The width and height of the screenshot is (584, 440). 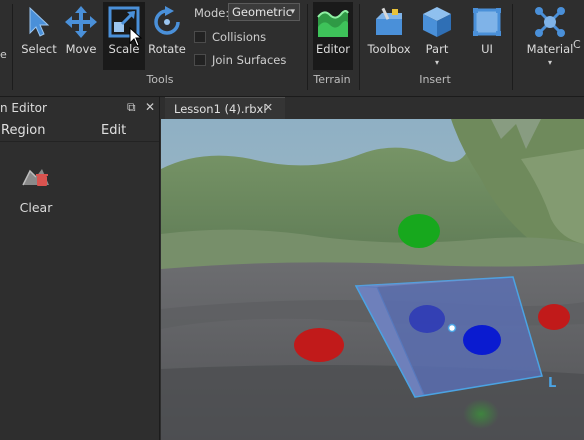 I want to click on green-sphere, so click(x=419, y=231).